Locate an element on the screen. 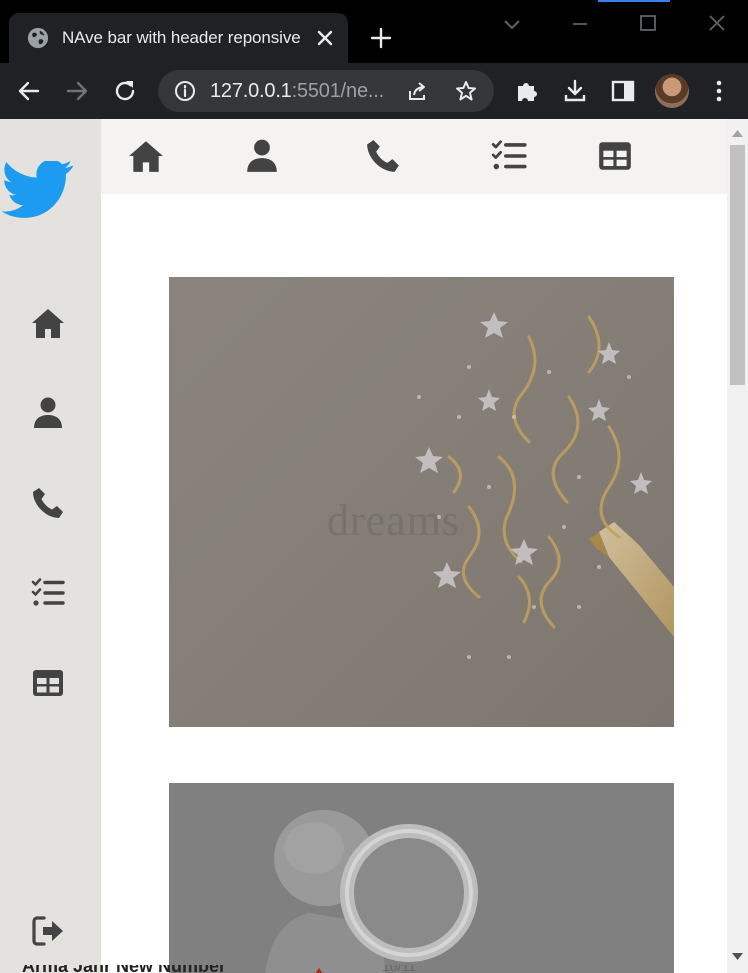 This screenshot has width=748, height=973. maximize-icon is located at coordinates (648, 24).